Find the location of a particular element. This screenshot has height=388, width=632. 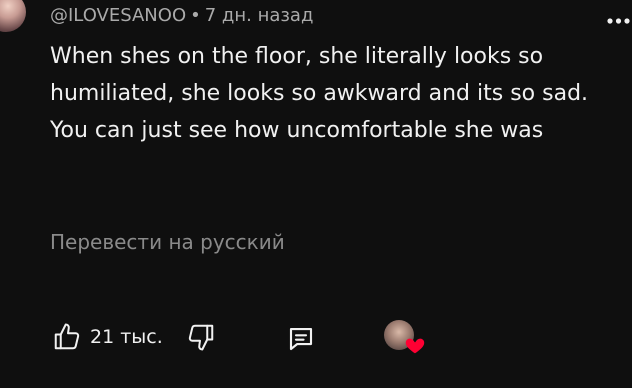

more-icon is located at coordinates (619, 21).